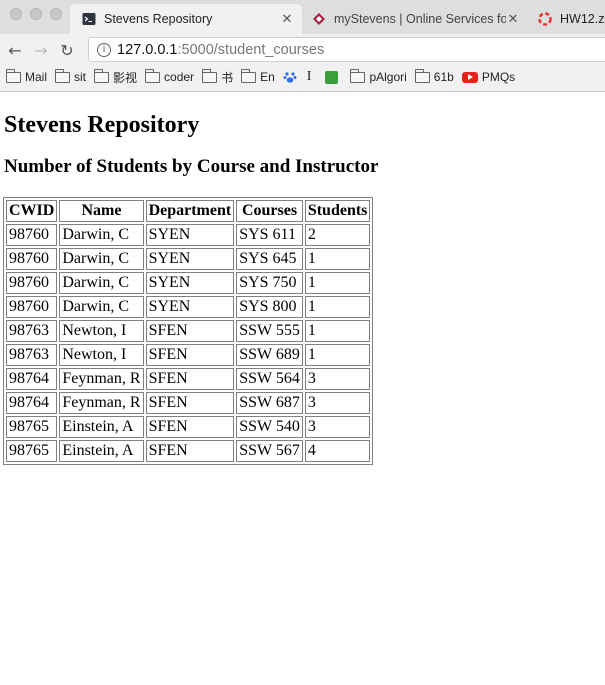  What do you see at coordinates (188, 451) in the screenshot?
I see `table-row: 98765 Einstein, A SFEN SSW 567 4` at bounding box center [188, 451].